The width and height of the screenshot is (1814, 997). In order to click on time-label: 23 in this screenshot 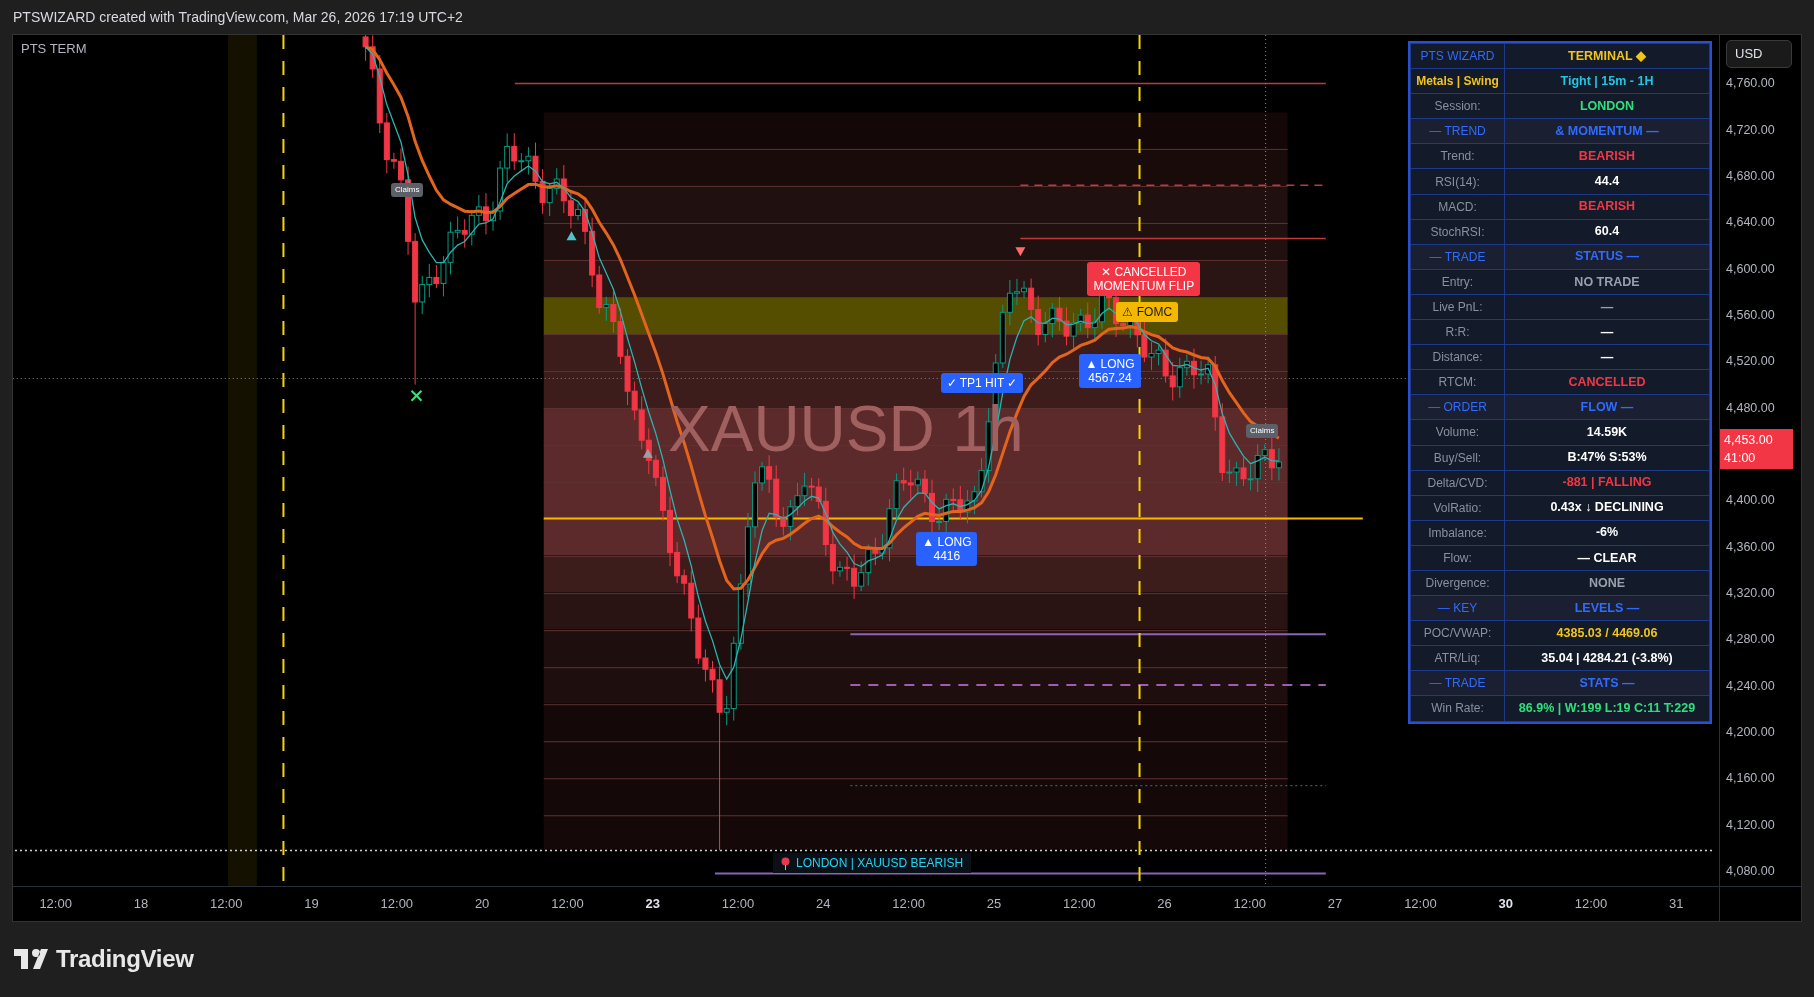, I will do `click(652, 904)`.